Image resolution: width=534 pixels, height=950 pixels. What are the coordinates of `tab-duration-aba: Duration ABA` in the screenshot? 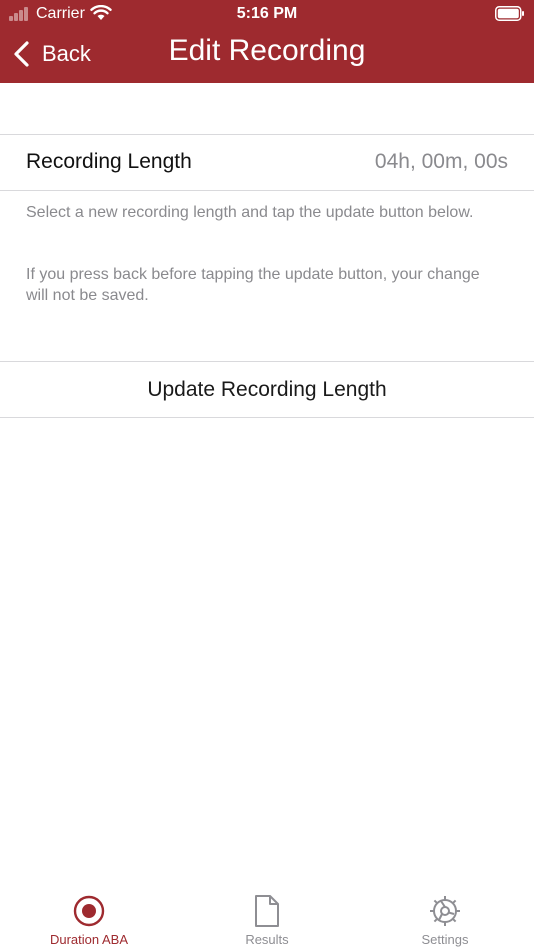 It's located at (89, 915).